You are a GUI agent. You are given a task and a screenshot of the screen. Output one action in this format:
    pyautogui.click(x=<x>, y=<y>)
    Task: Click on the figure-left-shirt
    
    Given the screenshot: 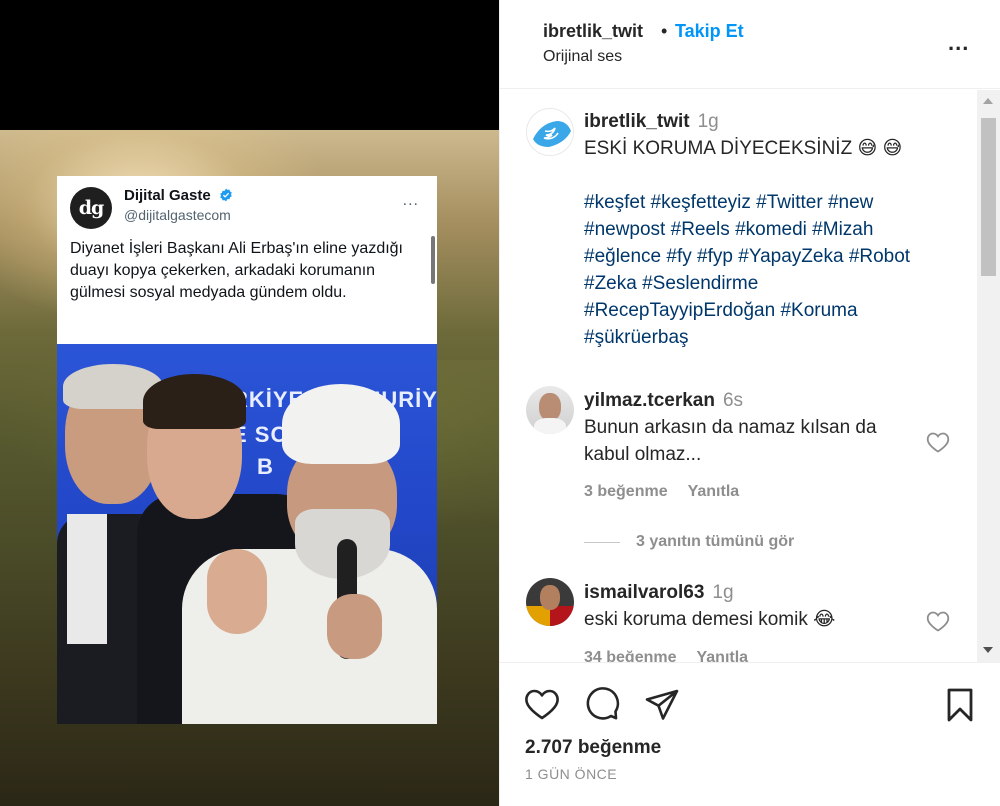 What is the action you would take?
    pyautogui.click(x=87, y=579)
    